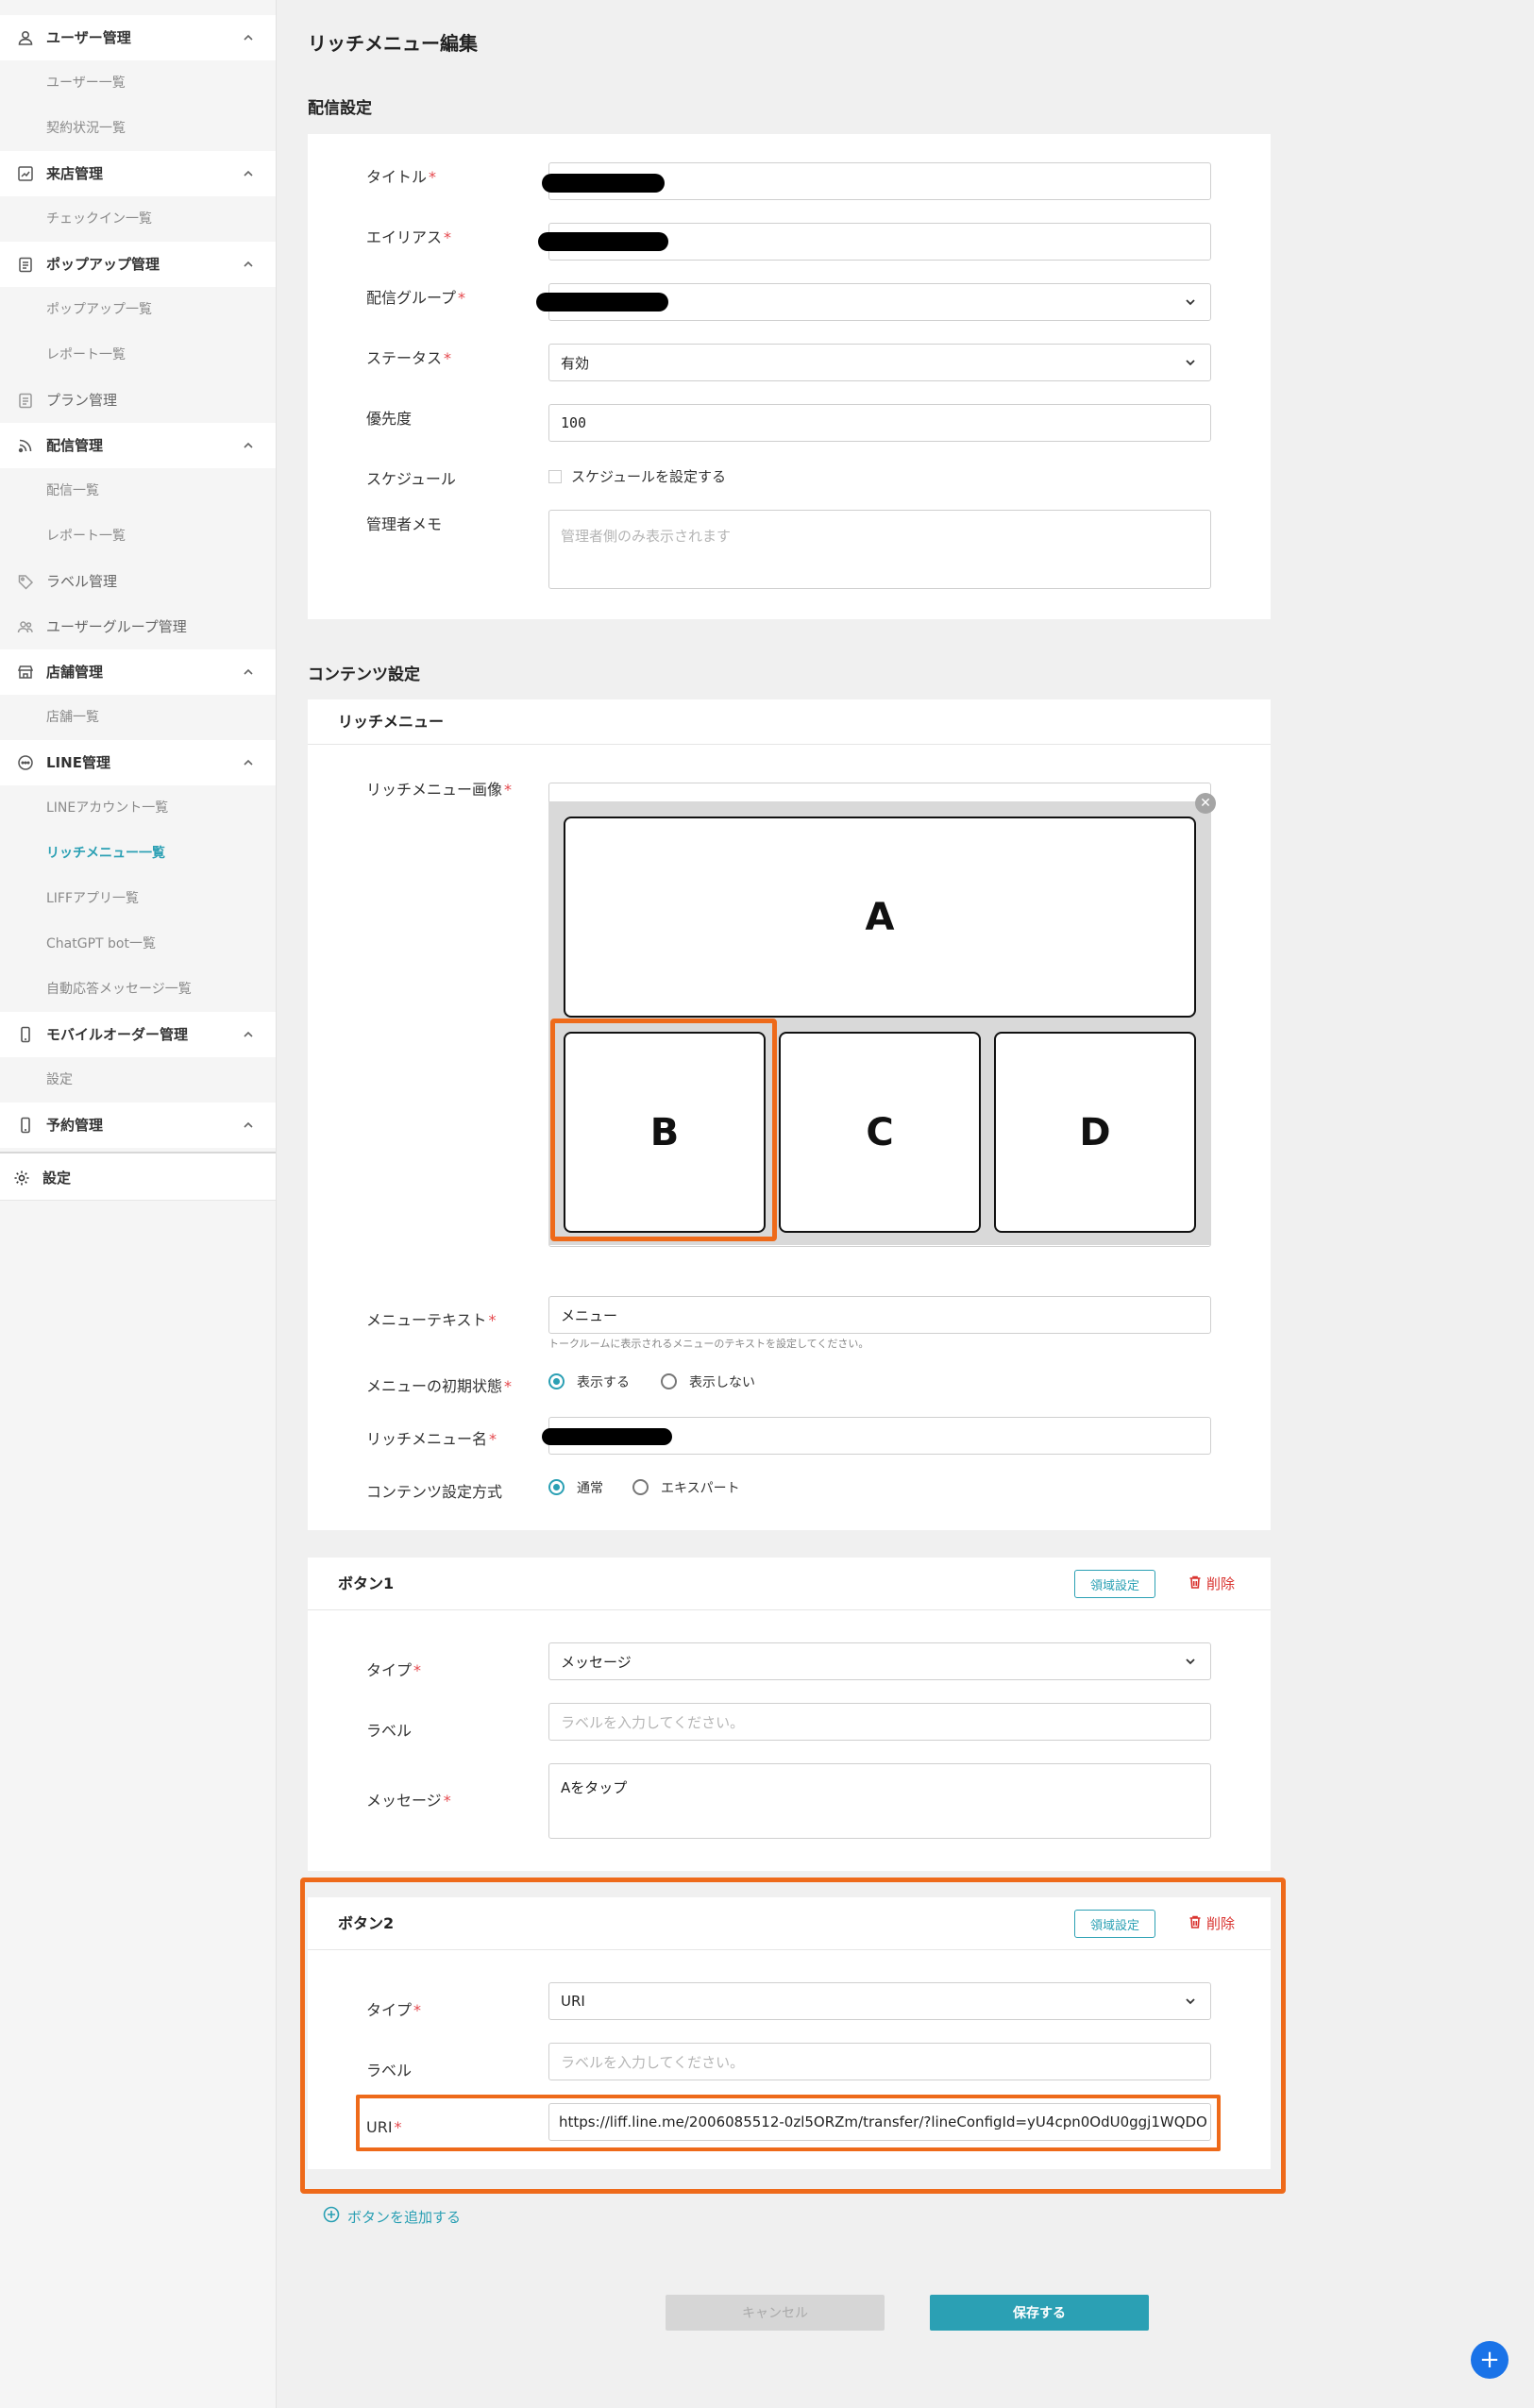 This screenshot has width=1534, height=2408. Describe the element at coordinates (879, 1801) in the screenshot. I see `button1-message-textarea: Aをタップ` at that location.